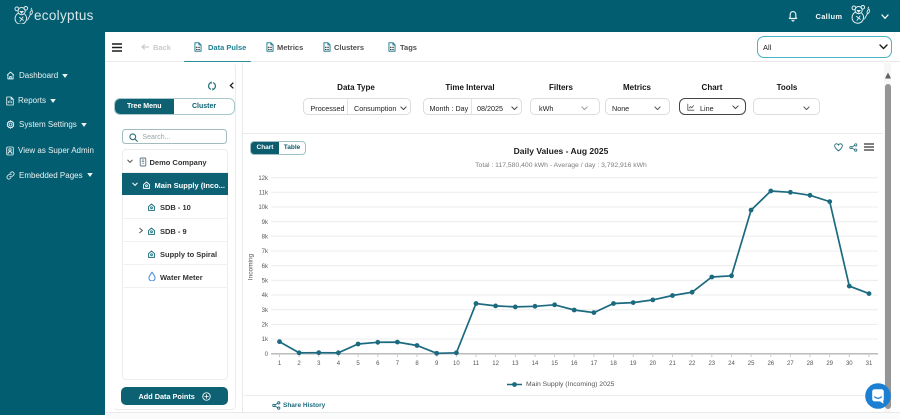  What do you see at coordinates (633, 364) in the screenshot?
I see `svg-text: 19` at bounding box center [633, 364].